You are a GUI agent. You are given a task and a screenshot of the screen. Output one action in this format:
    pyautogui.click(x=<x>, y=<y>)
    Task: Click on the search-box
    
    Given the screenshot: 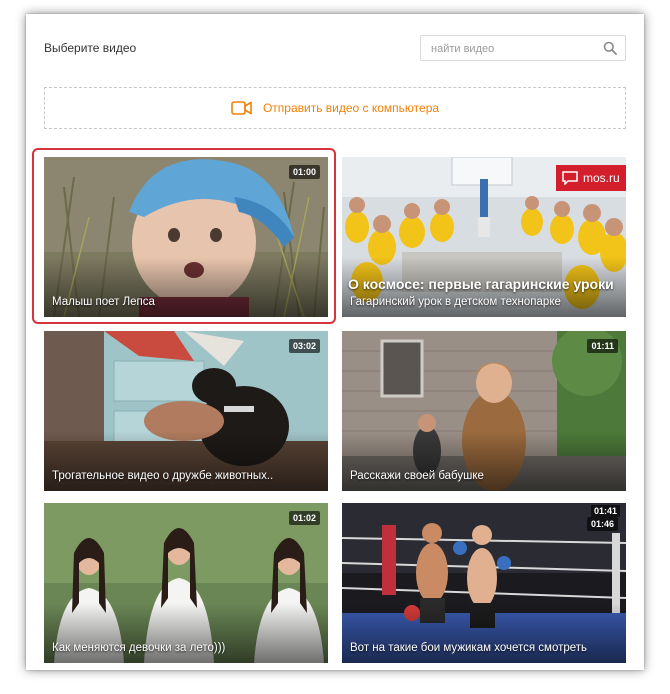 What is the action you would take?
    pyautogui.click(x=523, y=48)
    